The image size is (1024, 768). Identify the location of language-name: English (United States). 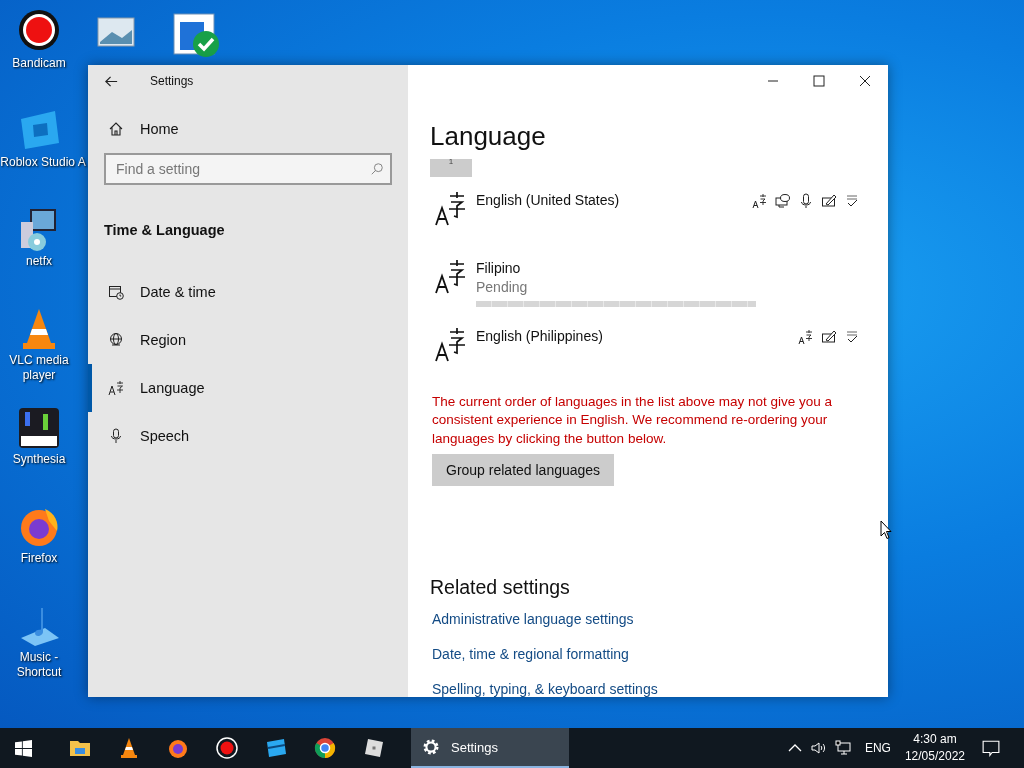
(548, 199).